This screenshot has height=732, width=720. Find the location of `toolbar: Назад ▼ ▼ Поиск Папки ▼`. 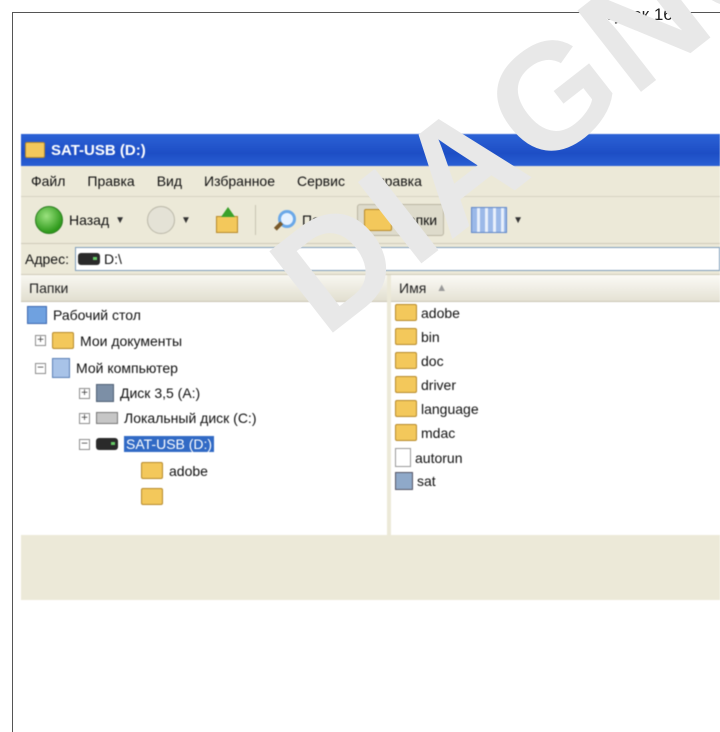

toolbar: Назад ▼ ▼ Поиск Папки ▼ is located at coordinates (370, 220).